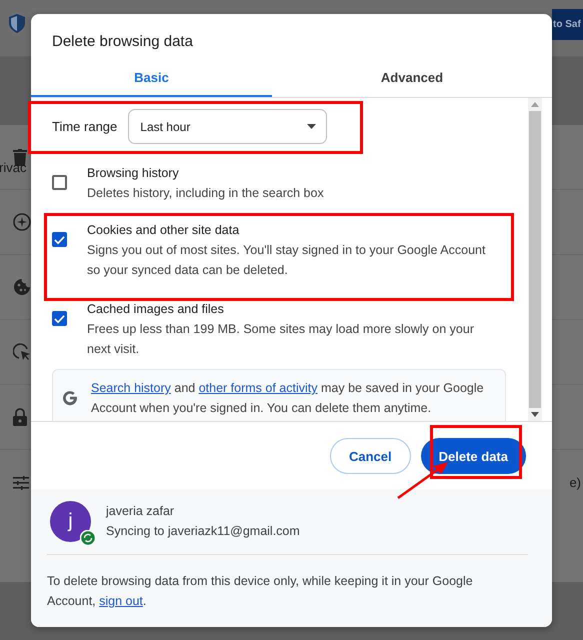 The height and width of the screenshot is (640, 583). I want to click on tab: Basic, so click(151, 78).